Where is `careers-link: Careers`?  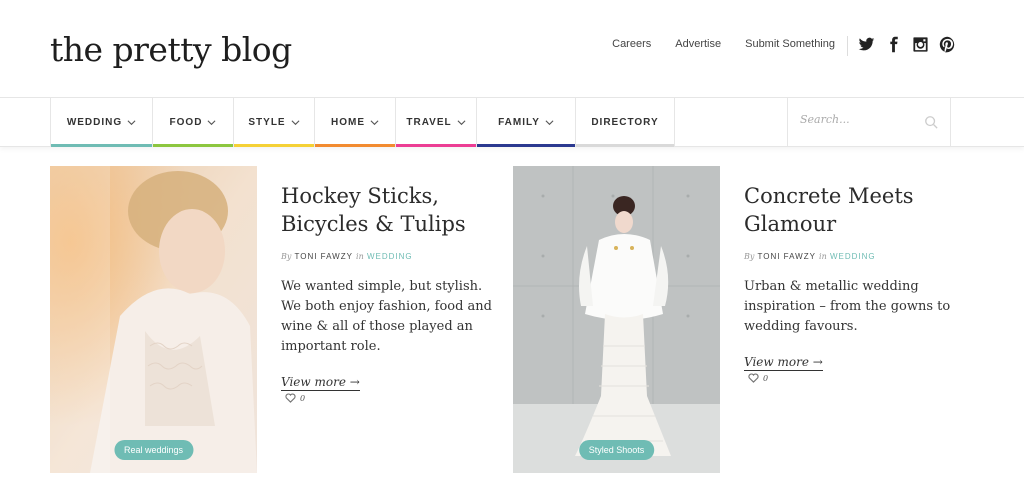
careers-link: Careers is located at coordinates (631, 44).